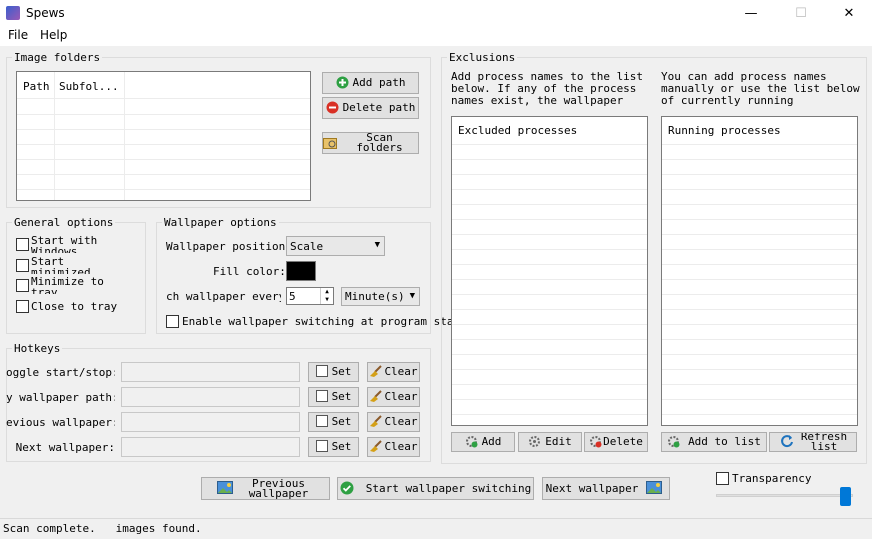  I want to click on running-processes-list: Running processes, so click(759, 271).